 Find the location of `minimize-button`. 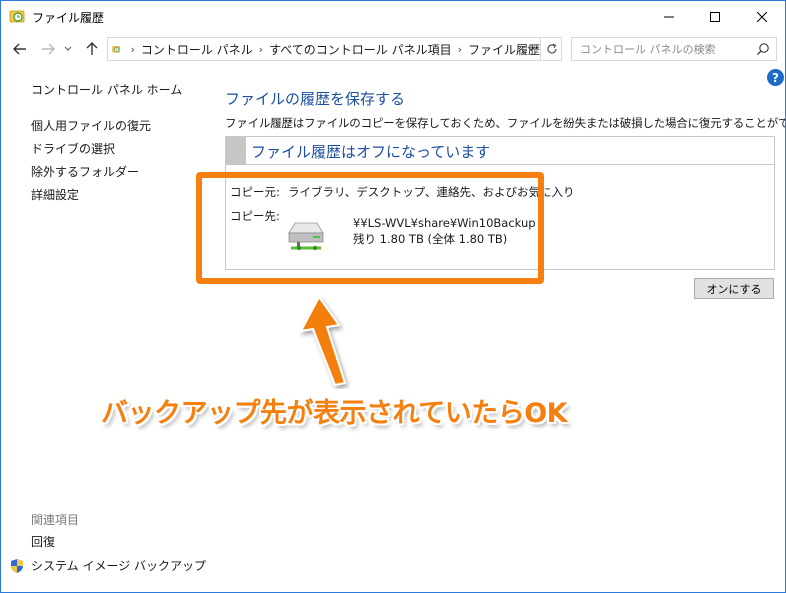

minimize-button is located at coordinates (669, 16).